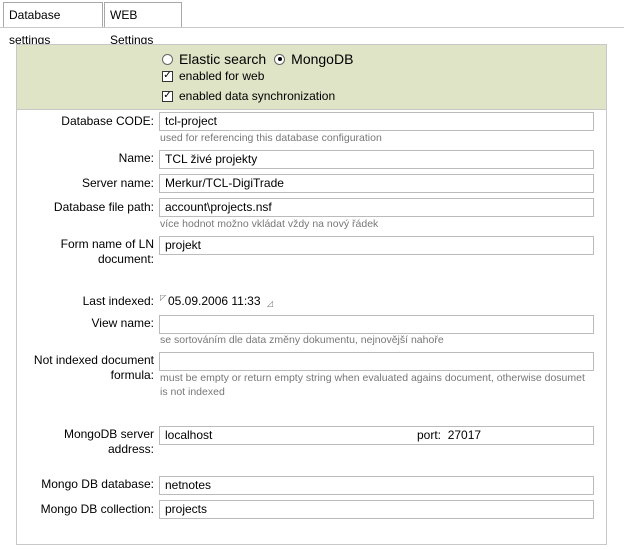 Image resolution: width=624 pixels, height=549 pixels. I want to click on enabled-sync-checkbox: ✓, so click(167, 96).